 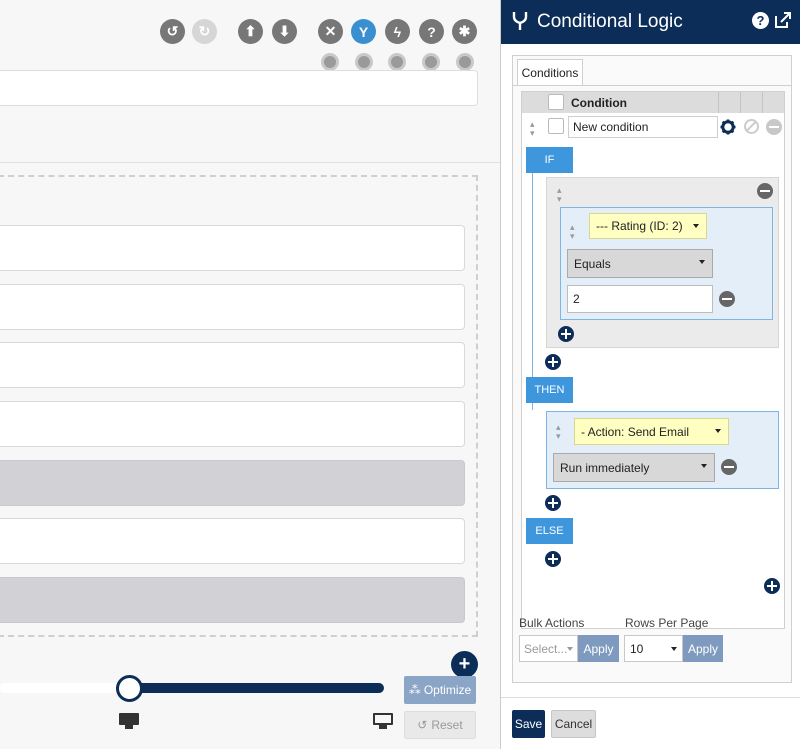 I want to click on conditional-logic-icon: Y, so click(x=363, y=31).